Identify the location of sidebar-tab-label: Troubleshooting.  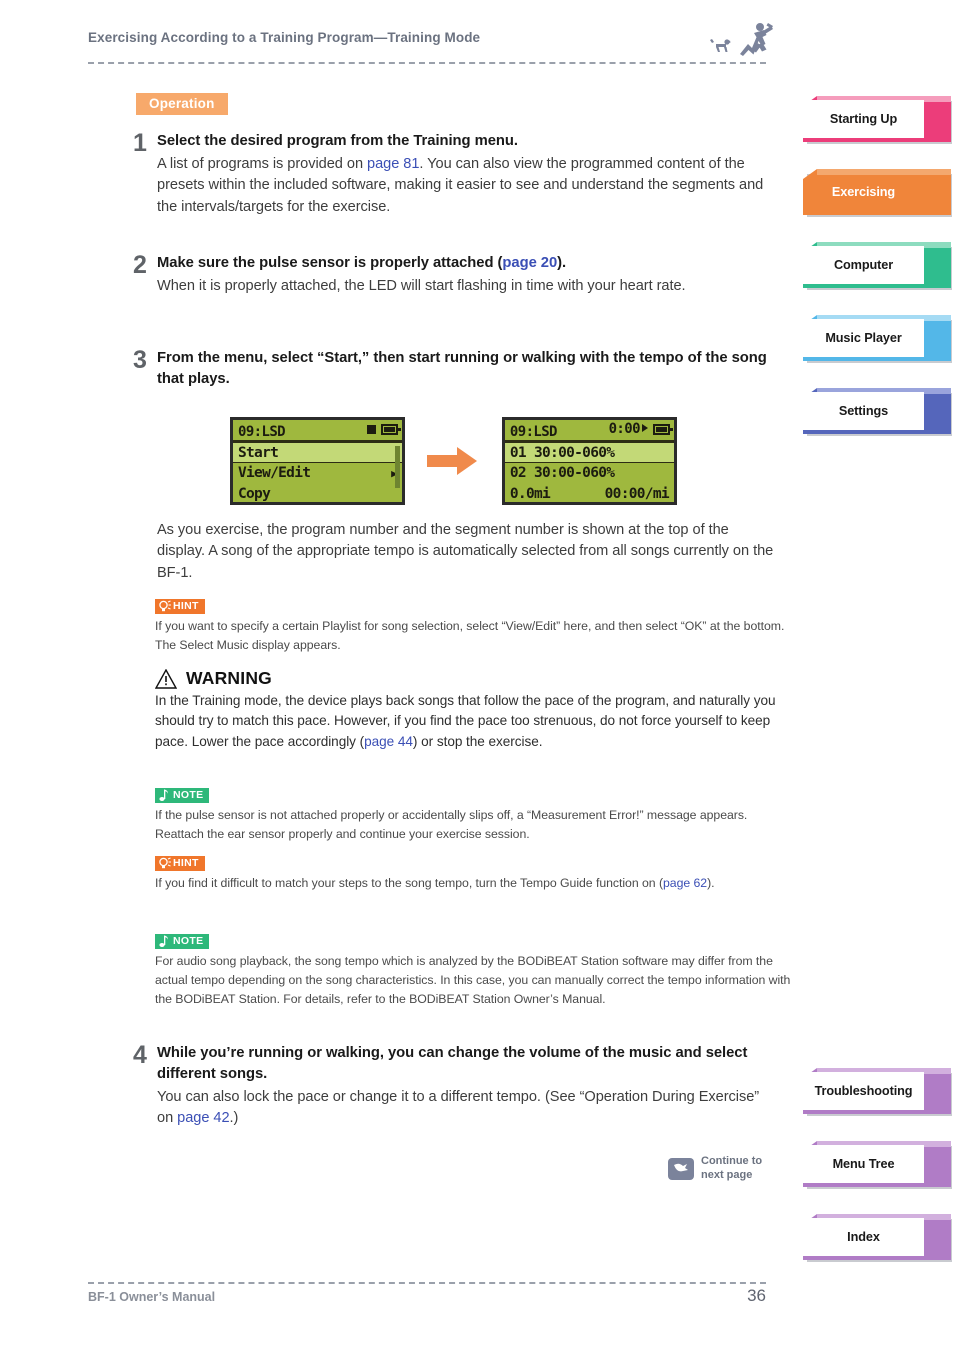
(863, 1091).